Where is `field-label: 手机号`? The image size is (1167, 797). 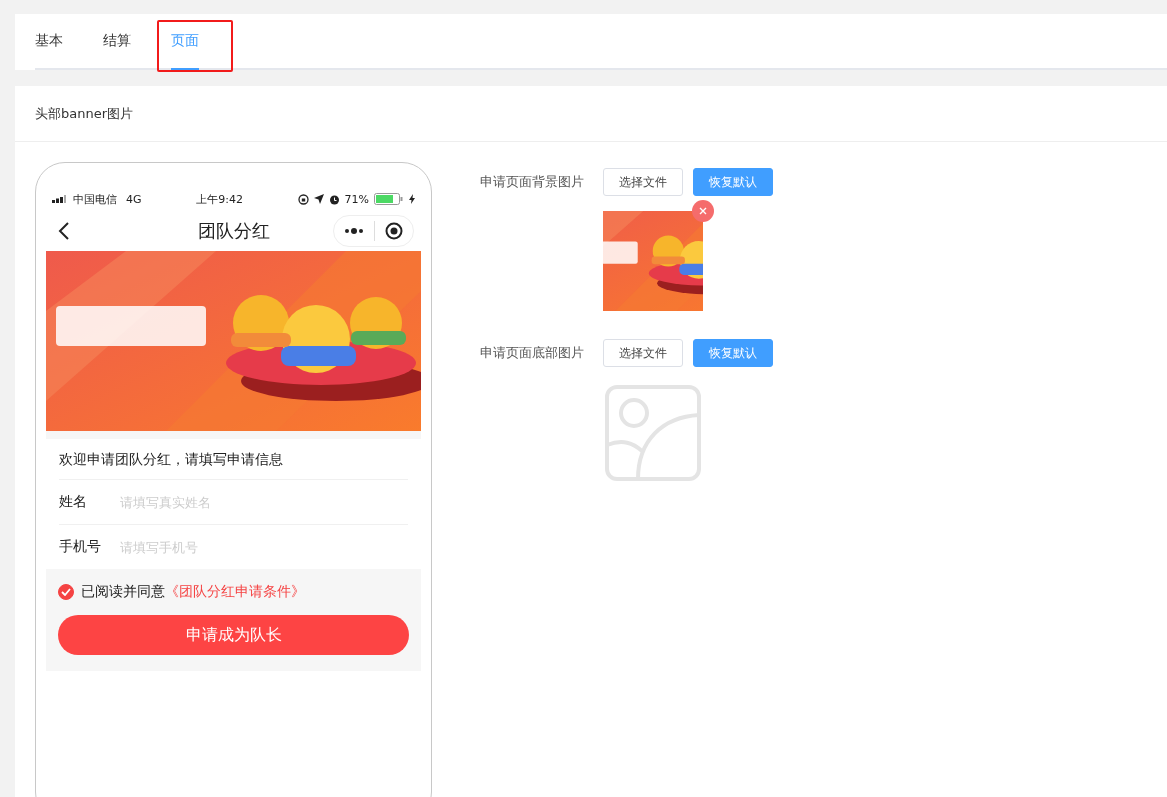 field-label: 手机号 is located at coordinates (80, 547).